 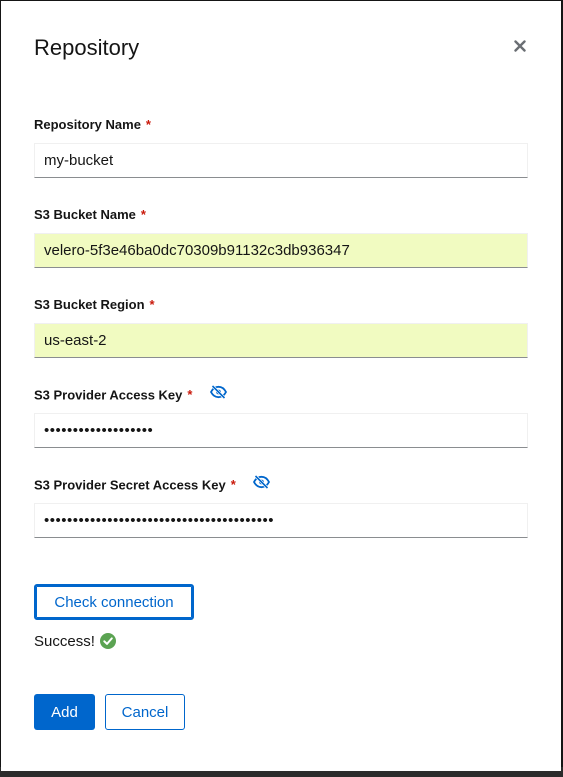 I want to click on access-key-label: S3 Provider Access Key *, so click(x=131, y=394).